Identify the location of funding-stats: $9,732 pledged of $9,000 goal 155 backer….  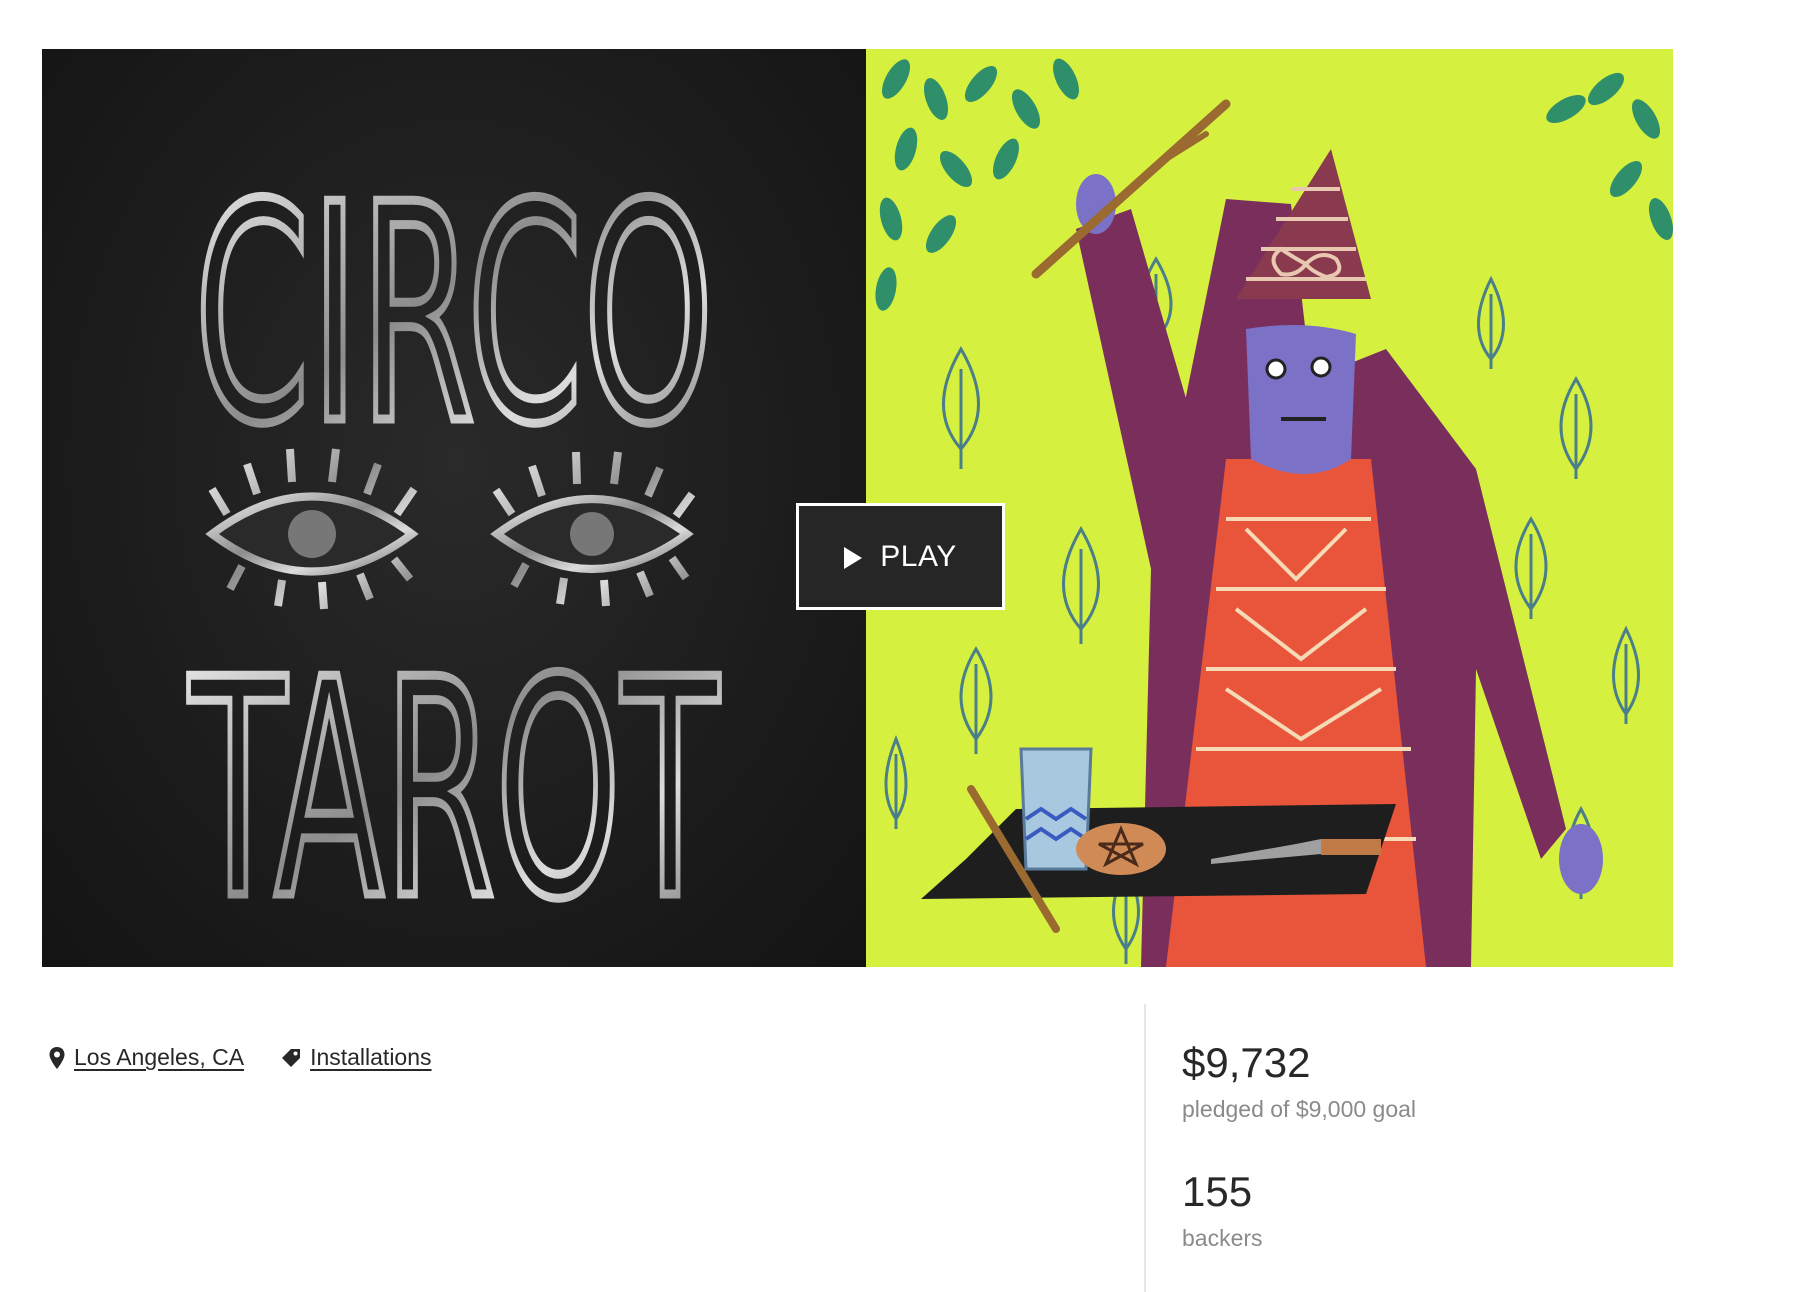
(1299, 1145).